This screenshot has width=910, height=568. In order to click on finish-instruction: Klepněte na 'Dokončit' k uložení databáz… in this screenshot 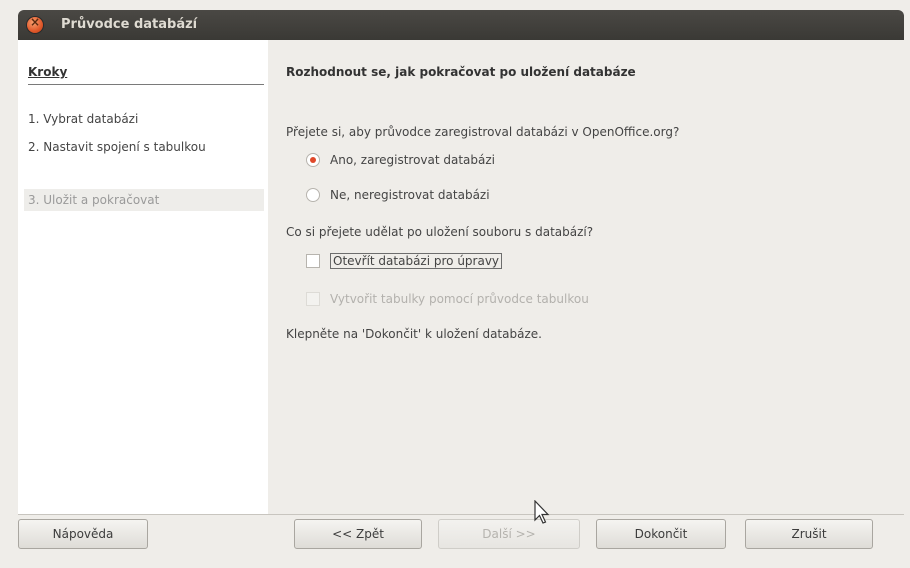, I will do `click(414, 334)`.